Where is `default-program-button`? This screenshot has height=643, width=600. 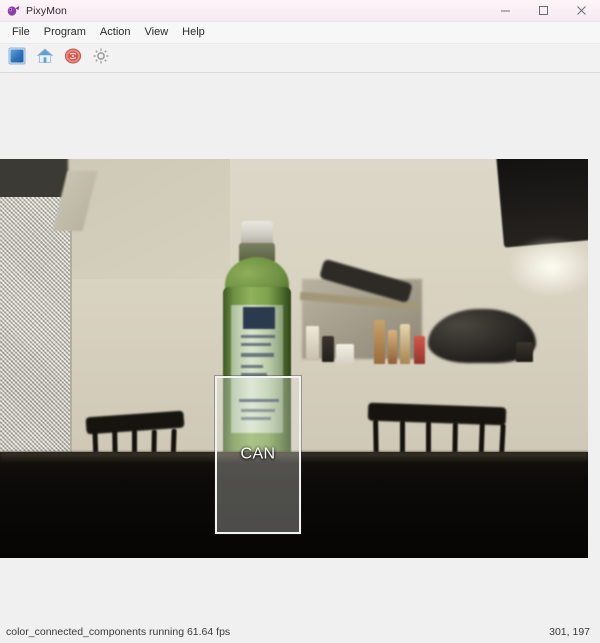 default-program-button is located at coordinates (45, 58).